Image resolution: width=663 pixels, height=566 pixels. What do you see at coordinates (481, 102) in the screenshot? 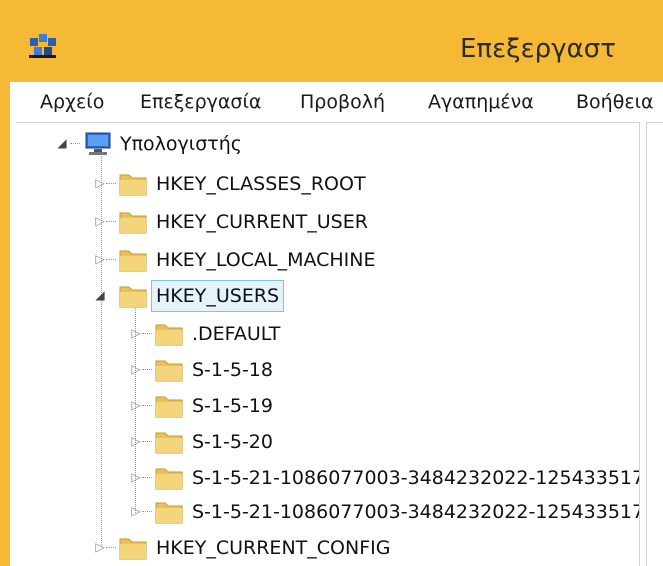
I see `menu-favorites: Αγαπημένα` at bounding box center [481, 102].